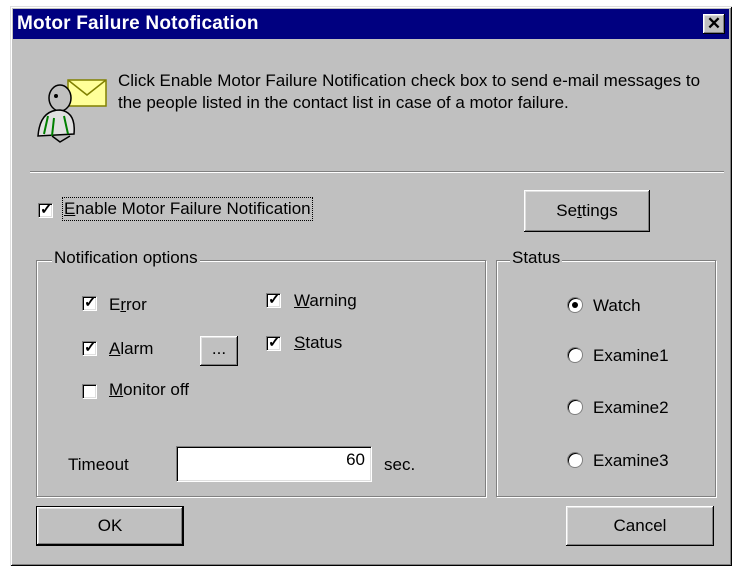  Describe the element at coordinates (587, 211) in the screenshot. I see `settings-button: Settings` at that location.